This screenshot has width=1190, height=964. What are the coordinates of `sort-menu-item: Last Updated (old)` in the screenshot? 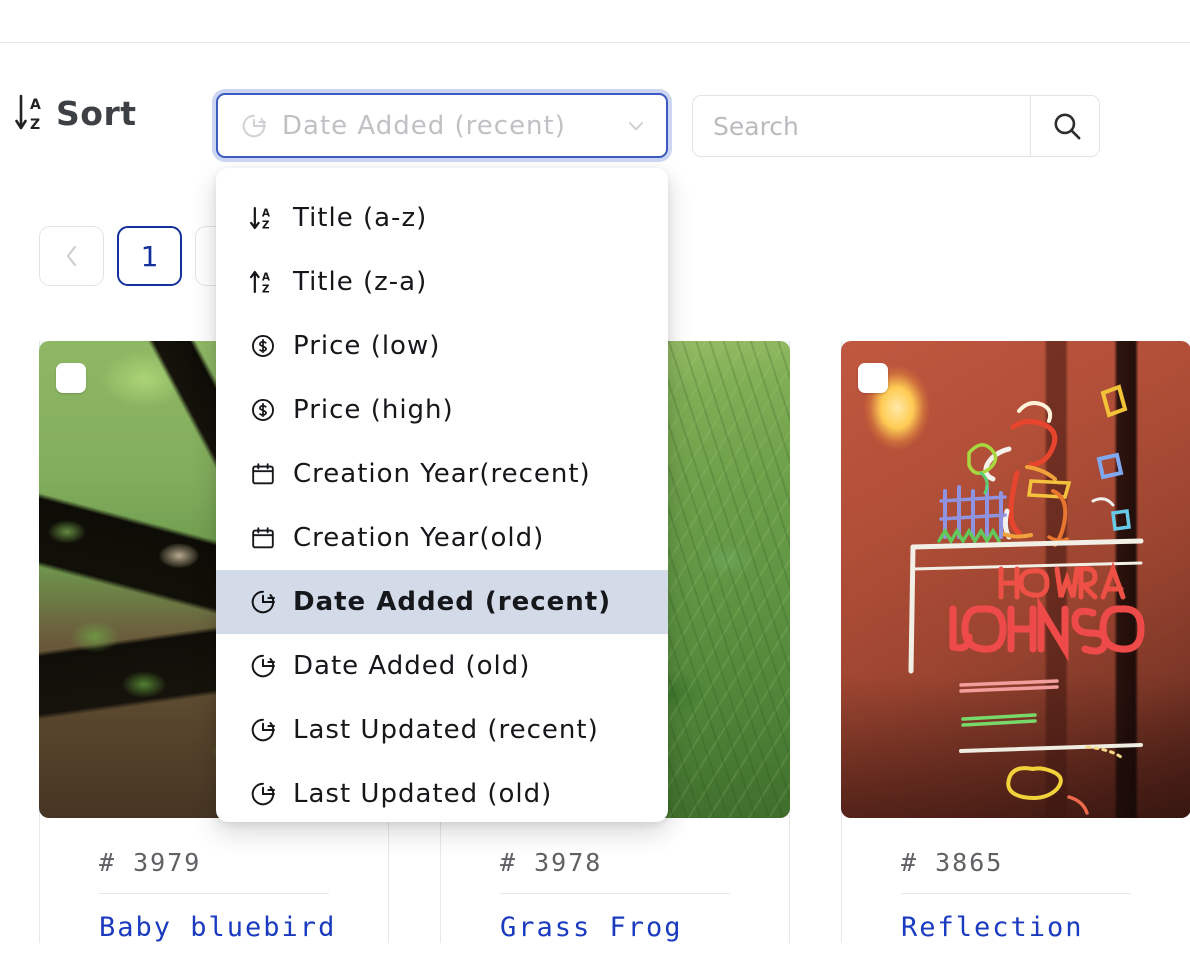 It's located at (442, 792).